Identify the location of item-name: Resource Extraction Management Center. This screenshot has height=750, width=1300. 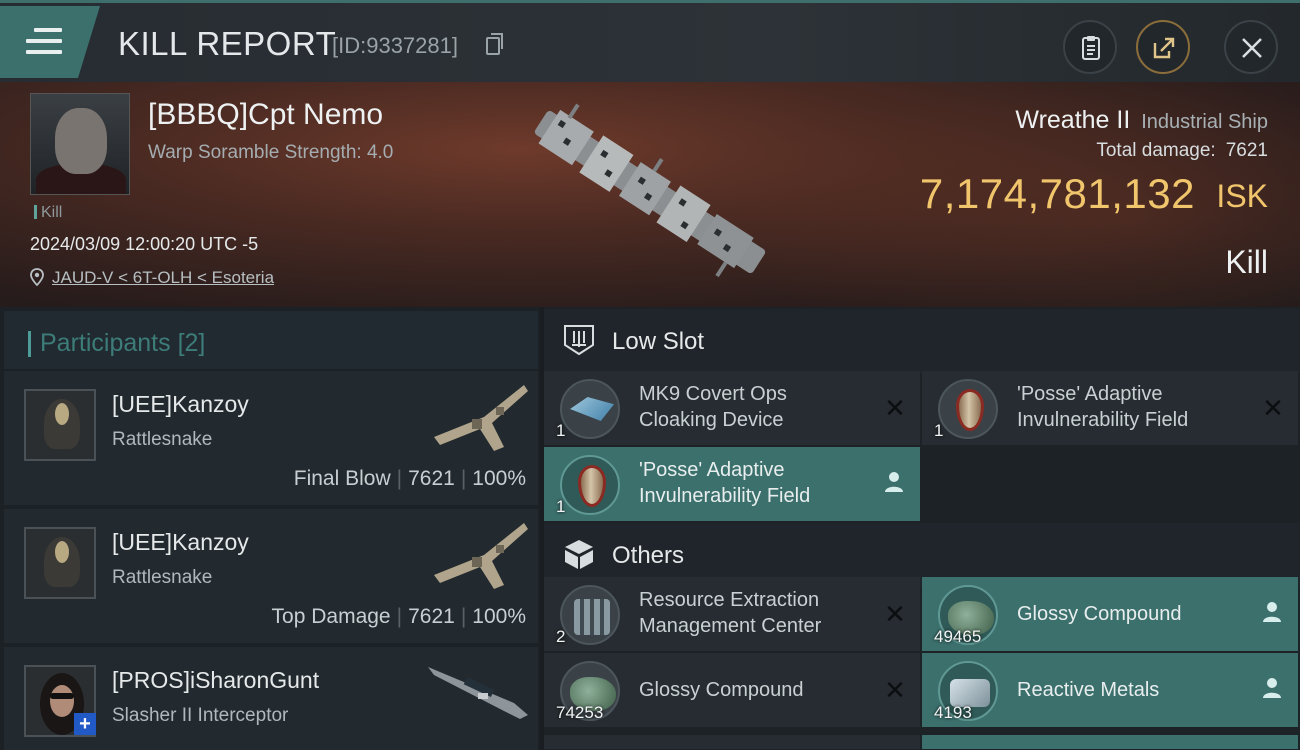
(730, 613).